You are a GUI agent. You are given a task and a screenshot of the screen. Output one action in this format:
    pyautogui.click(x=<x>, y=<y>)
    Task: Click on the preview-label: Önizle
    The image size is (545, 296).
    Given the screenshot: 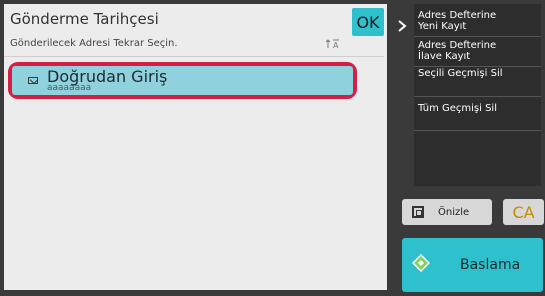 What is the action you would take?
    pyautogui.click(x=454, y=212)
    